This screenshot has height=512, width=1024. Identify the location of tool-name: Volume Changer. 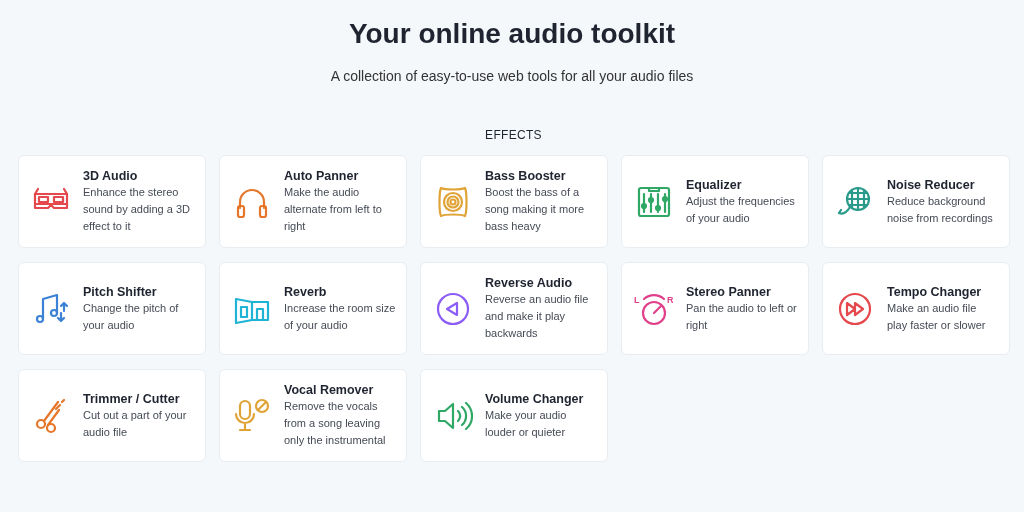
(535, 398).